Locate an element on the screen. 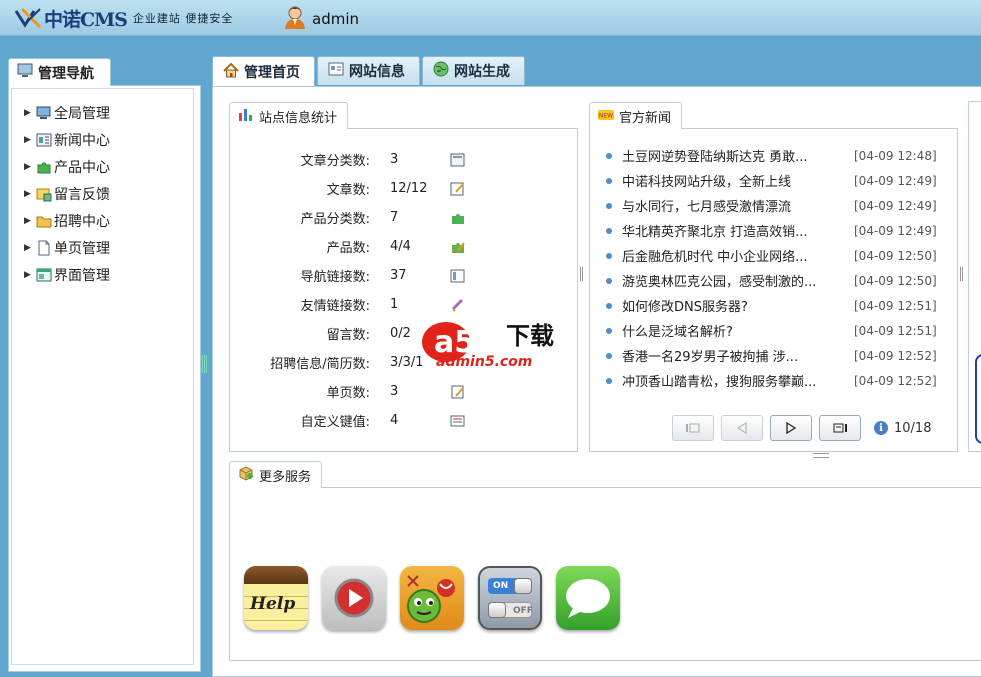  news-item-time: [04-09 12:49] is located at coordinates (895, 230).